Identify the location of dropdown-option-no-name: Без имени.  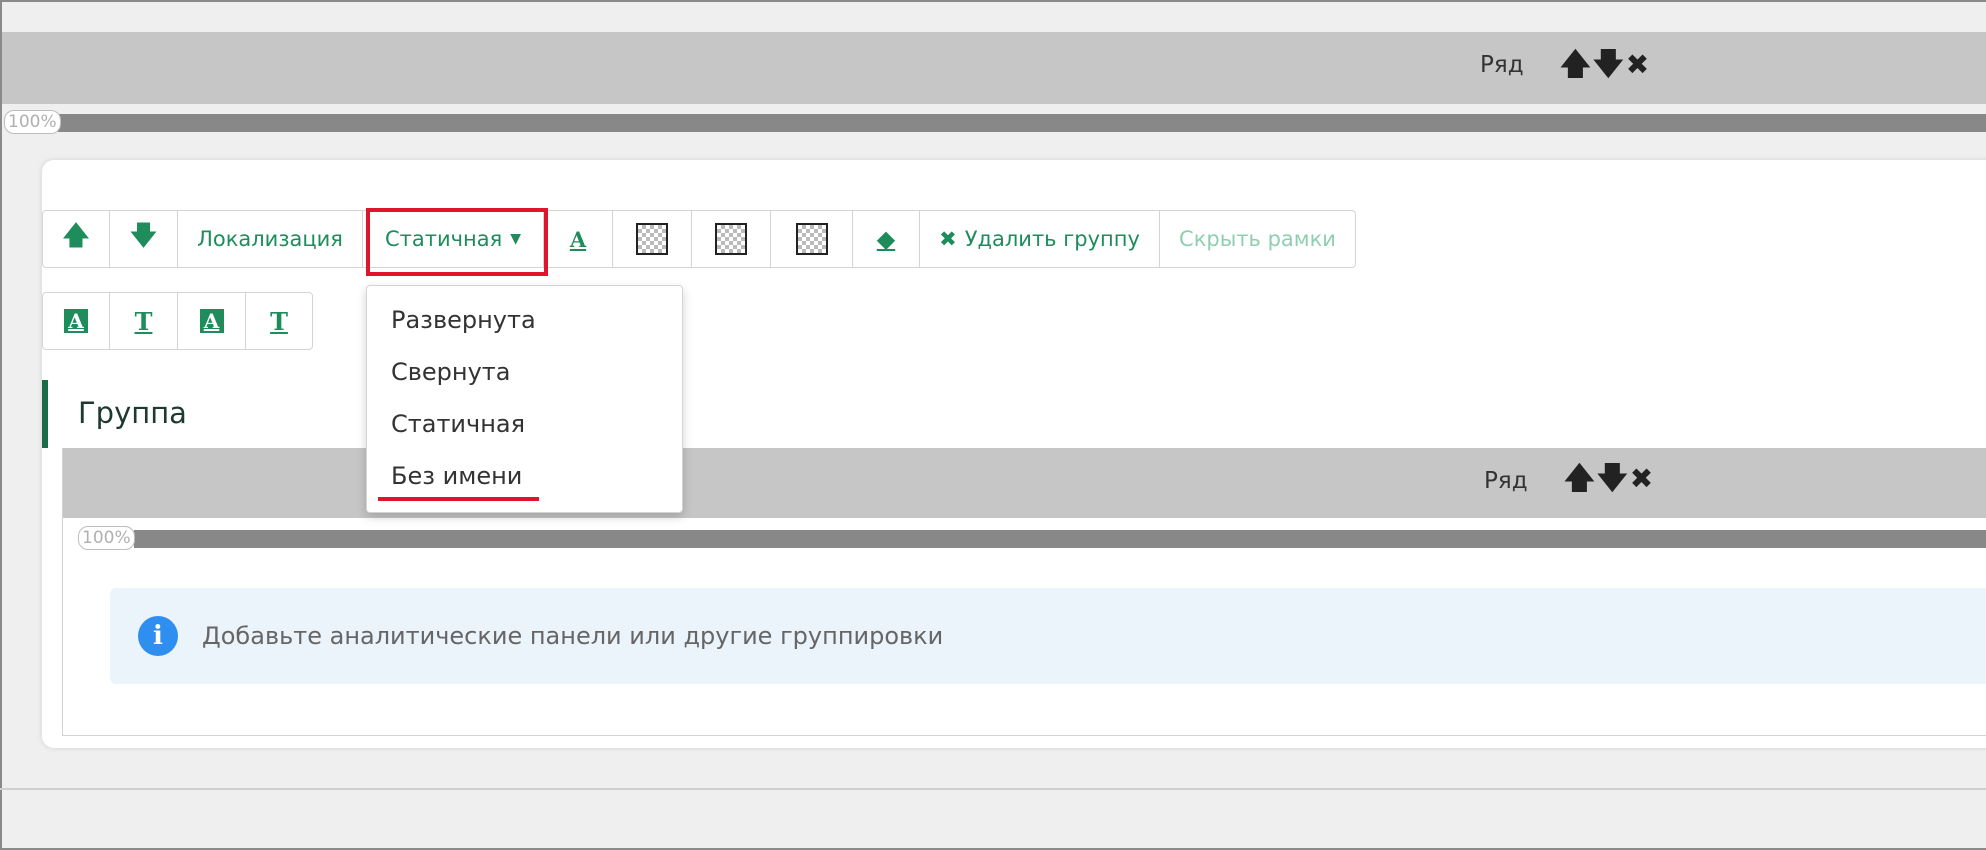
(456, 476).